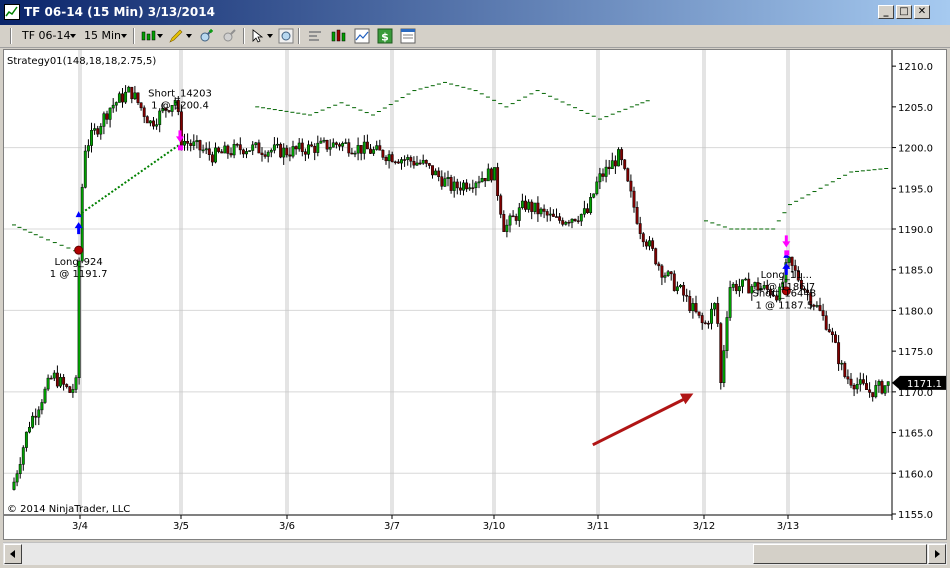  What do you see at coordinates (475, 12) in the screenshot?
I see `title-bar: TF 06-14 (15 Min) 3/13/2014 _ □ ✕` at bounding box center [475, 12].